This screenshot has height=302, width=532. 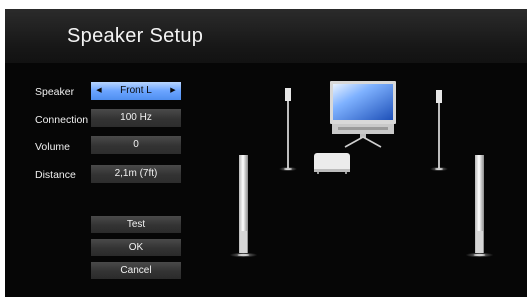 What do you see at coordinates (288, 130) in the screenshot?
I see `front-left-speaker-icon` at bounding box center [288, 130].